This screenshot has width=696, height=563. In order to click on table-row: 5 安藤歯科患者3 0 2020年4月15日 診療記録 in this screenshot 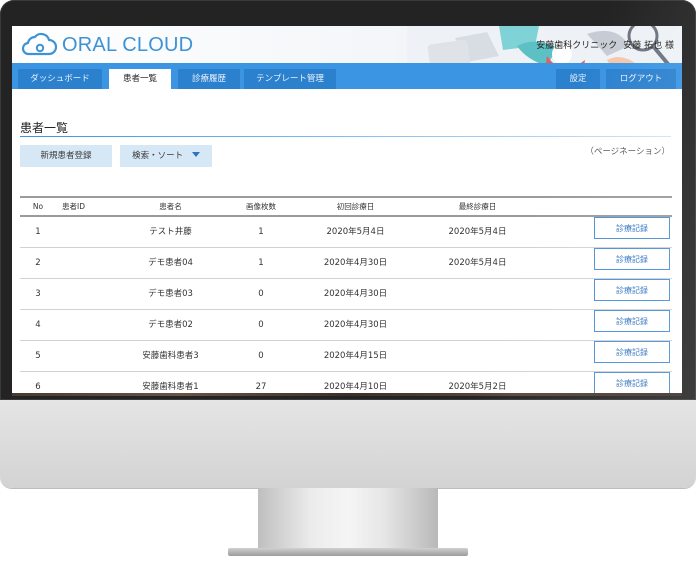, I will do `click(346, 356)`.